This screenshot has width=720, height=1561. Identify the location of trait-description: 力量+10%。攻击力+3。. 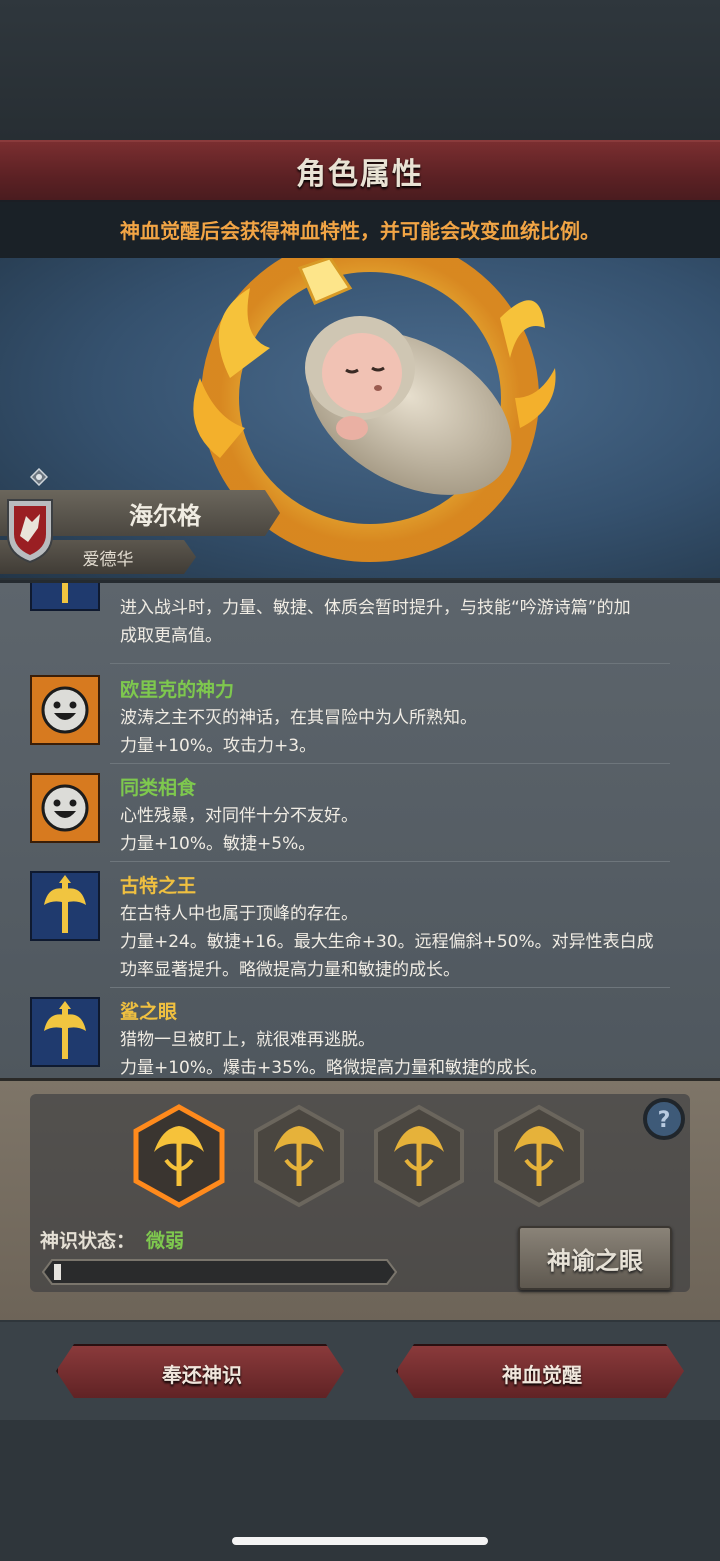
(218, 746).